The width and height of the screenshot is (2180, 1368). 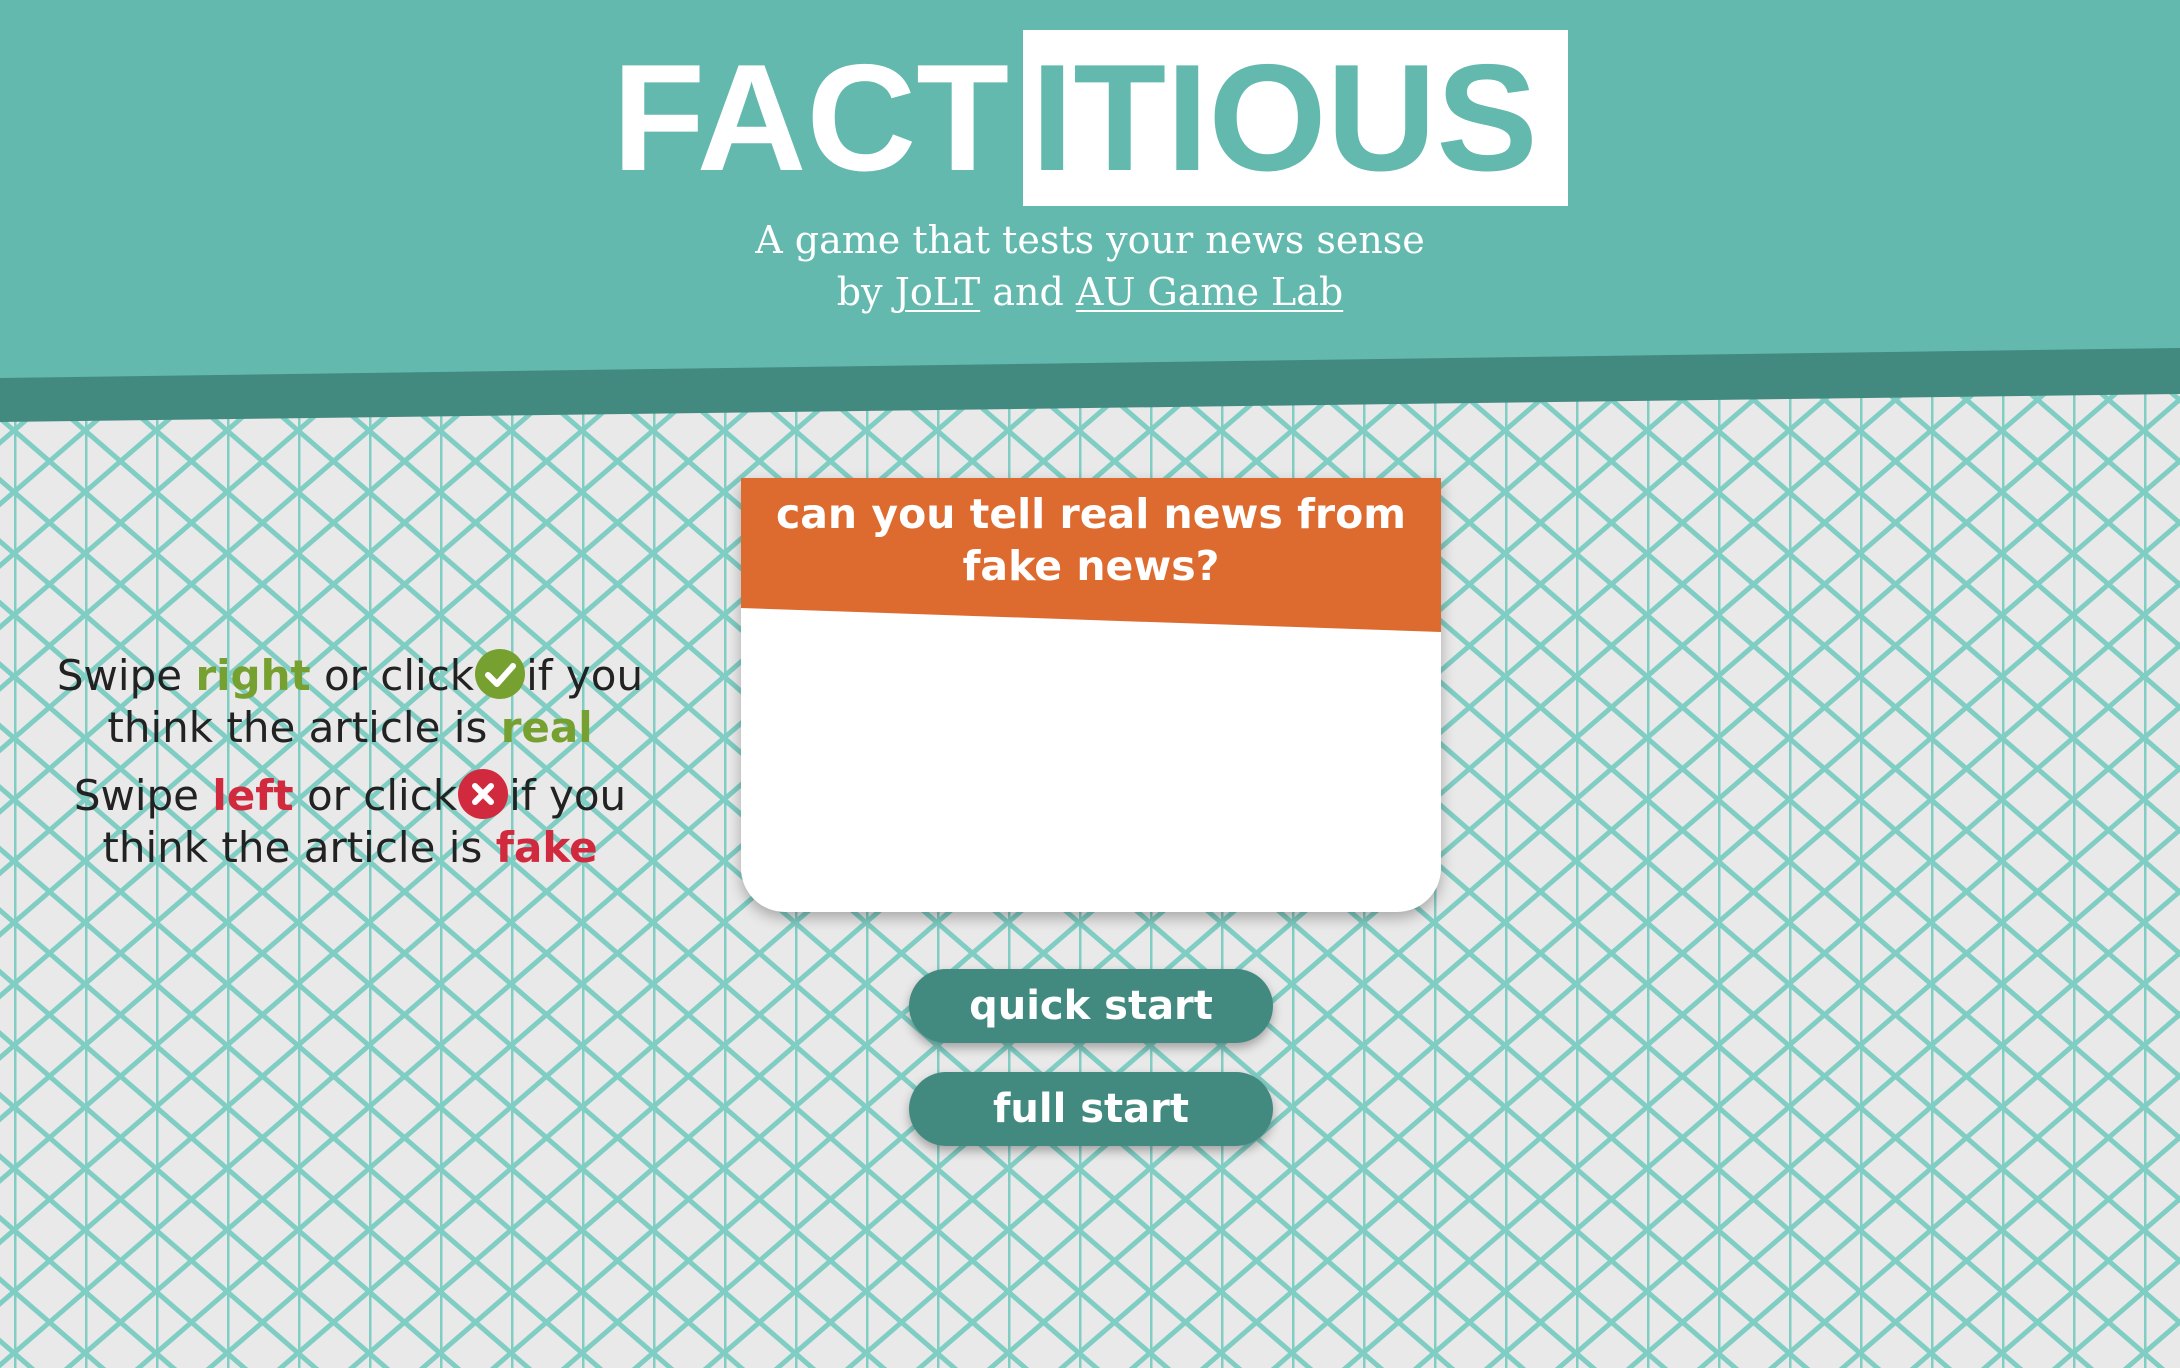 I want to click on verdict-fake: fake, so click(x=546, y=847).